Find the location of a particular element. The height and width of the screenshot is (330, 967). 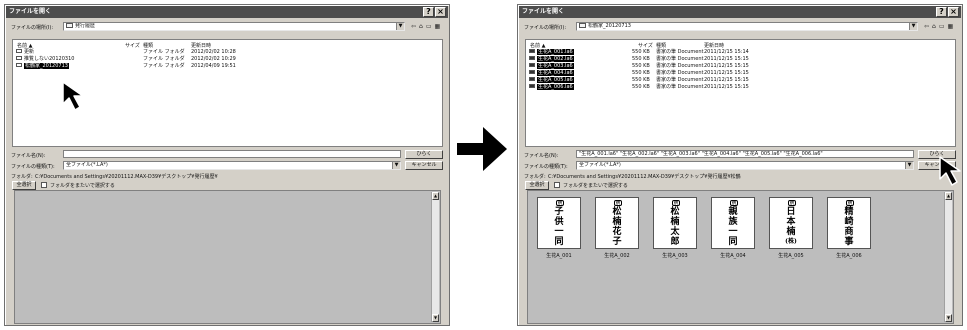

thumbnail-item: 供 松 楠 太 郎 生花A_003 is located at coordinates (675, 229).